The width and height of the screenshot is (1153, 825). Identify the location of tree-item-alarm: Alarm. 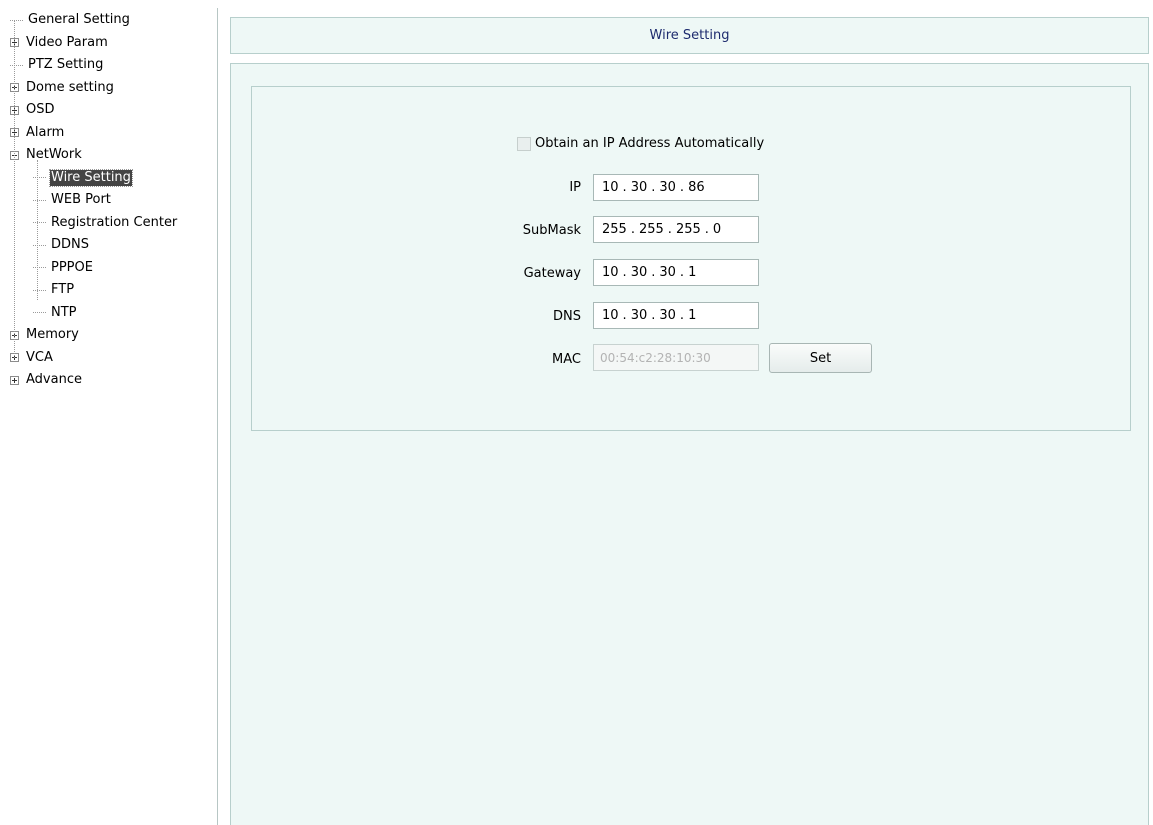
(37, 133).